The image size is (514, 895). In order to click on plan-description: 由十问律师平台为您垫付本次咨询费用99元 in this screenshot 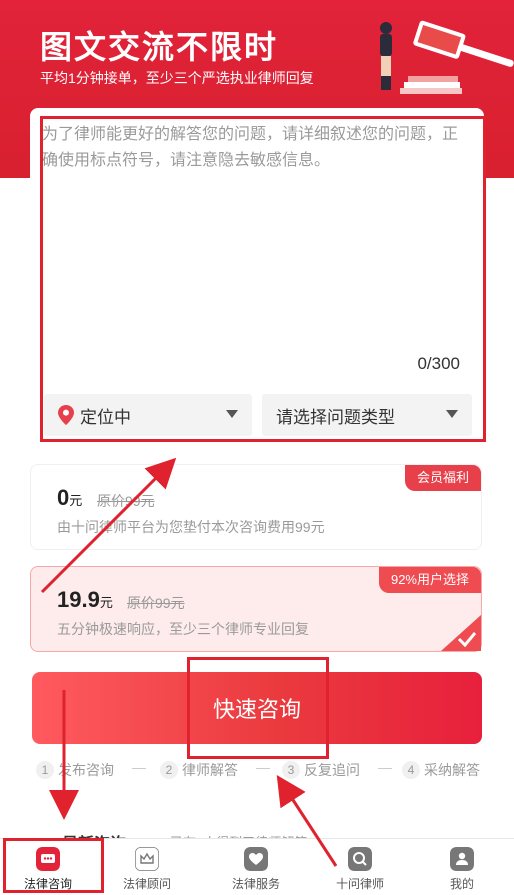, I will do `click(191, 527)`.